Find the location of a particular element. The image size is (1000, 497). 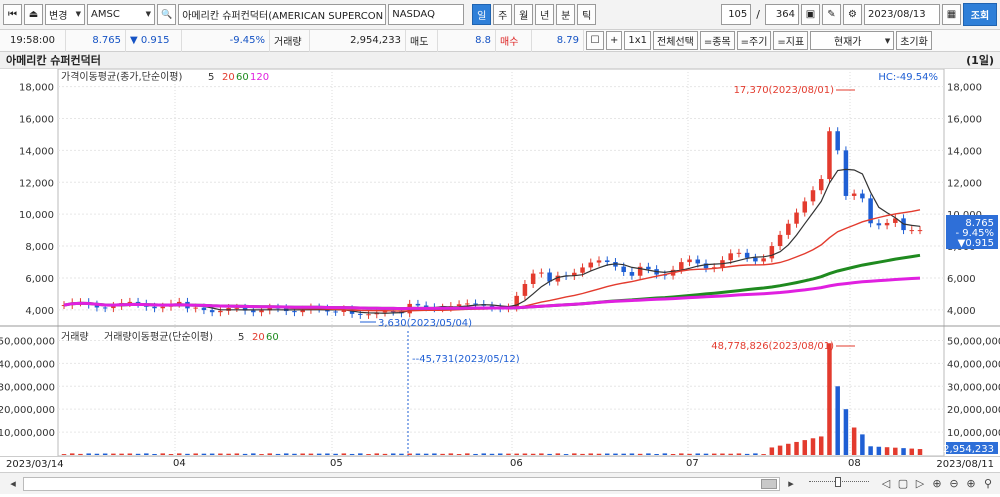

vol-tick-right-3: 20,000,000 is located at coordinates (973, 410).